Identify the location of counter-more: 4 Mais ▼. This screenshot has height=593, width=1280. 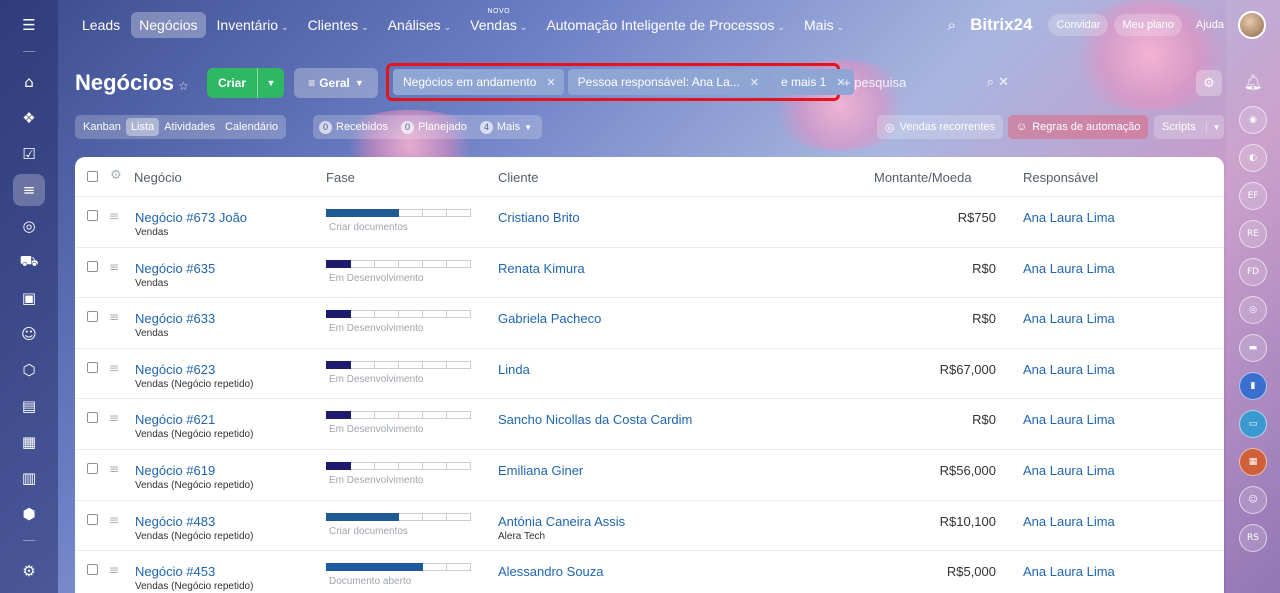
(505, 127).